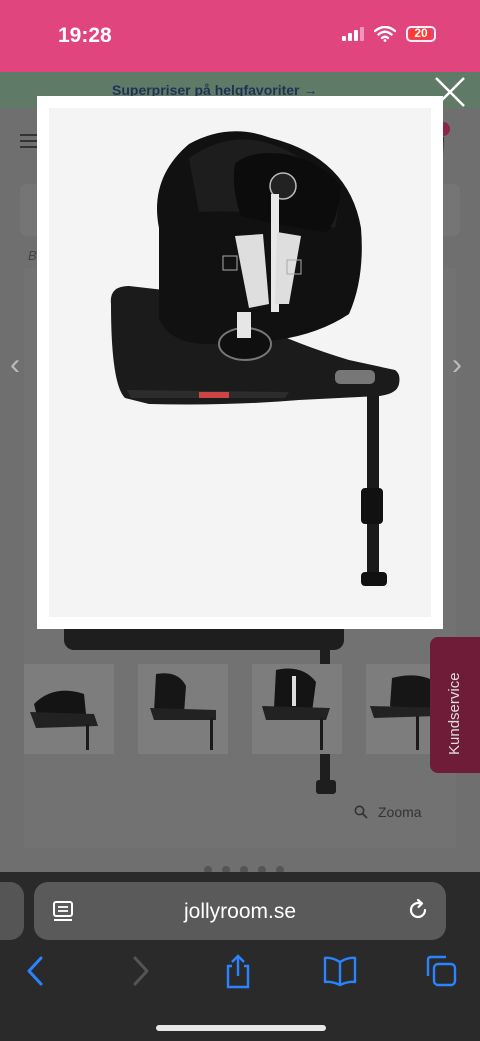  I want to click on wifi-icon, so click(385, 34).